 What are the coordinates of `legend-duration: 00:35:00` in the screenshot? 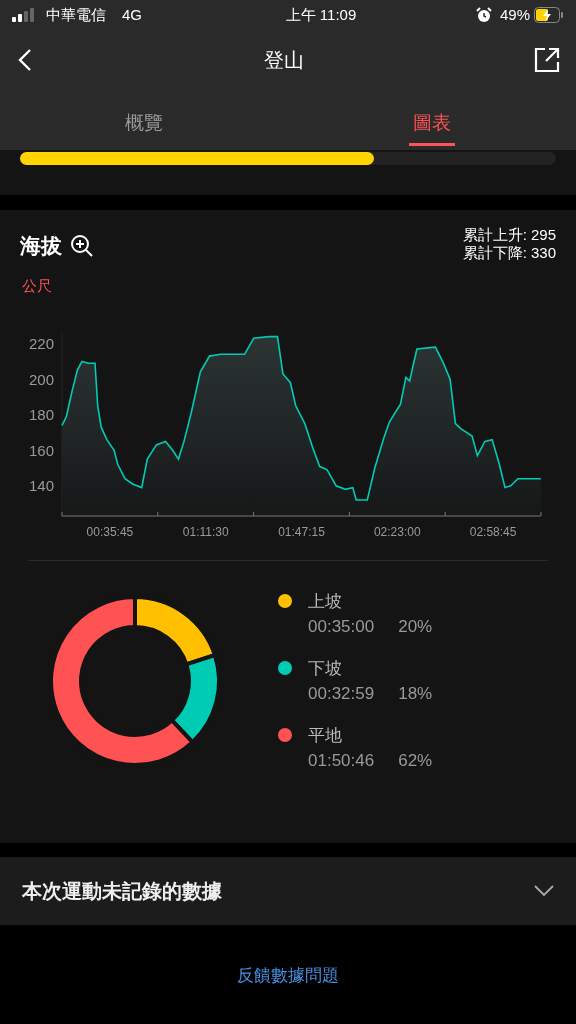 It's located at (341, 627).